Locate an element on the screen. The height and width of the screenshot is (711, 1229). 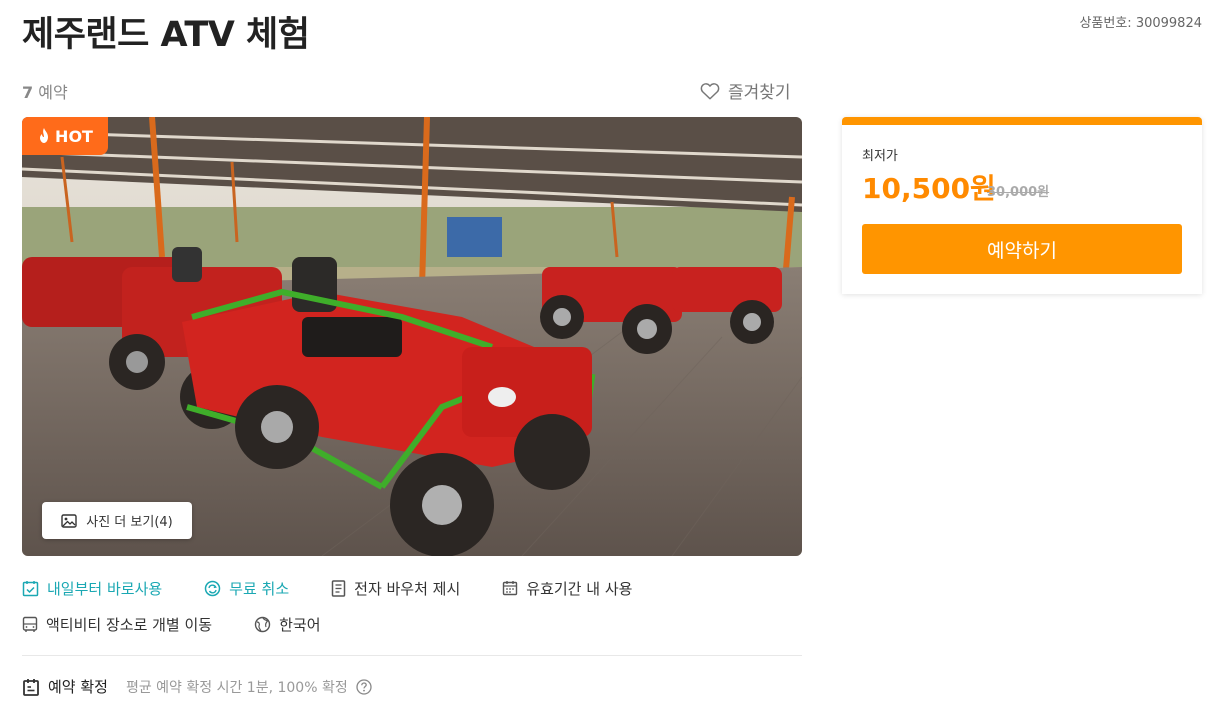
hot-badge: HOT is located at coordinates (65, 136).